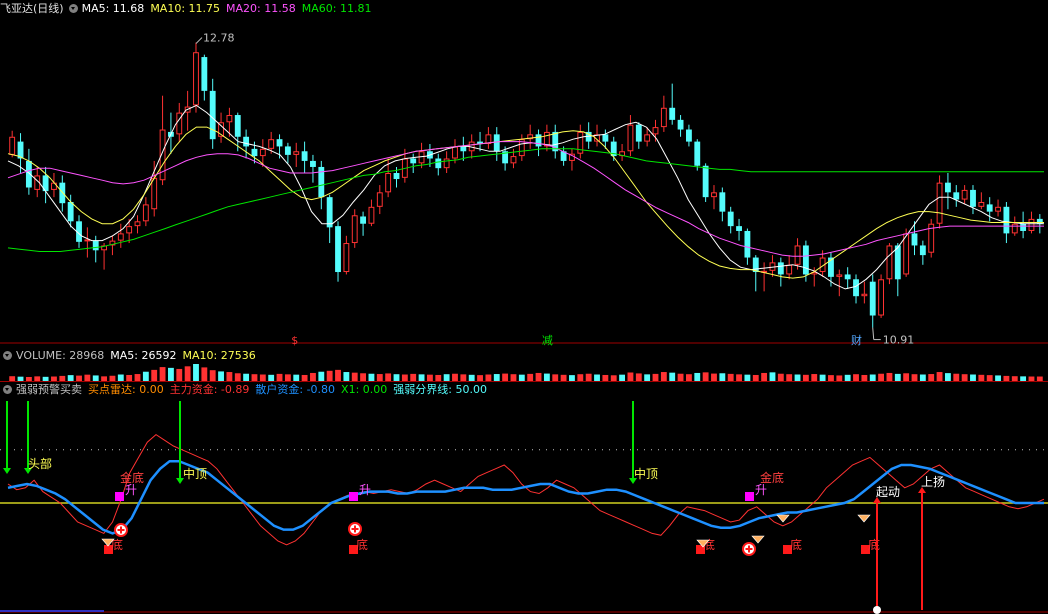  I want to click on event-marker: 财, so click(856, 340).